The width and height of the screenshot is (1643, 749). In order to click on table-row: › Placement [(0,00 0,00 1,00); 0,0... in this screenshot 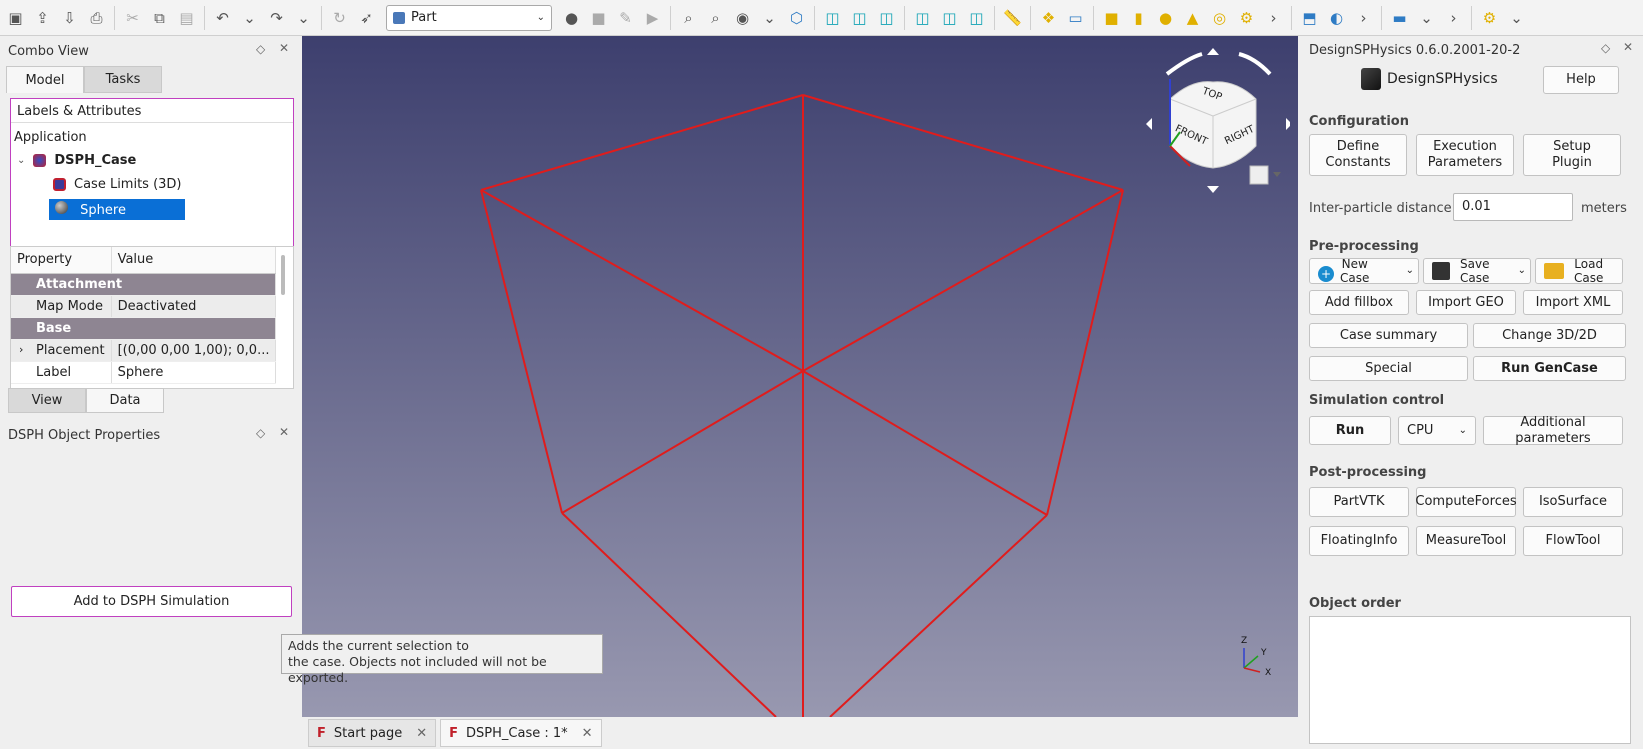, I will do `click(144, 350)`.